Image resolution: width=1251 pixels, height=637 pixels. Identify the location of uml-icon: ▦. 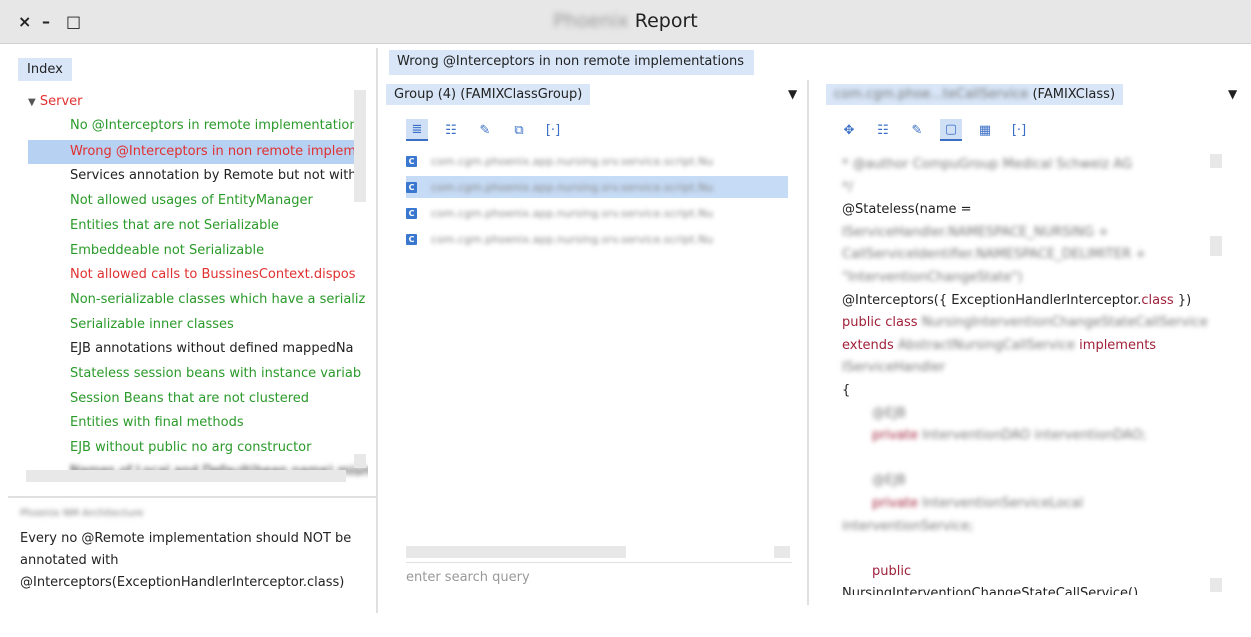
(985, 130).